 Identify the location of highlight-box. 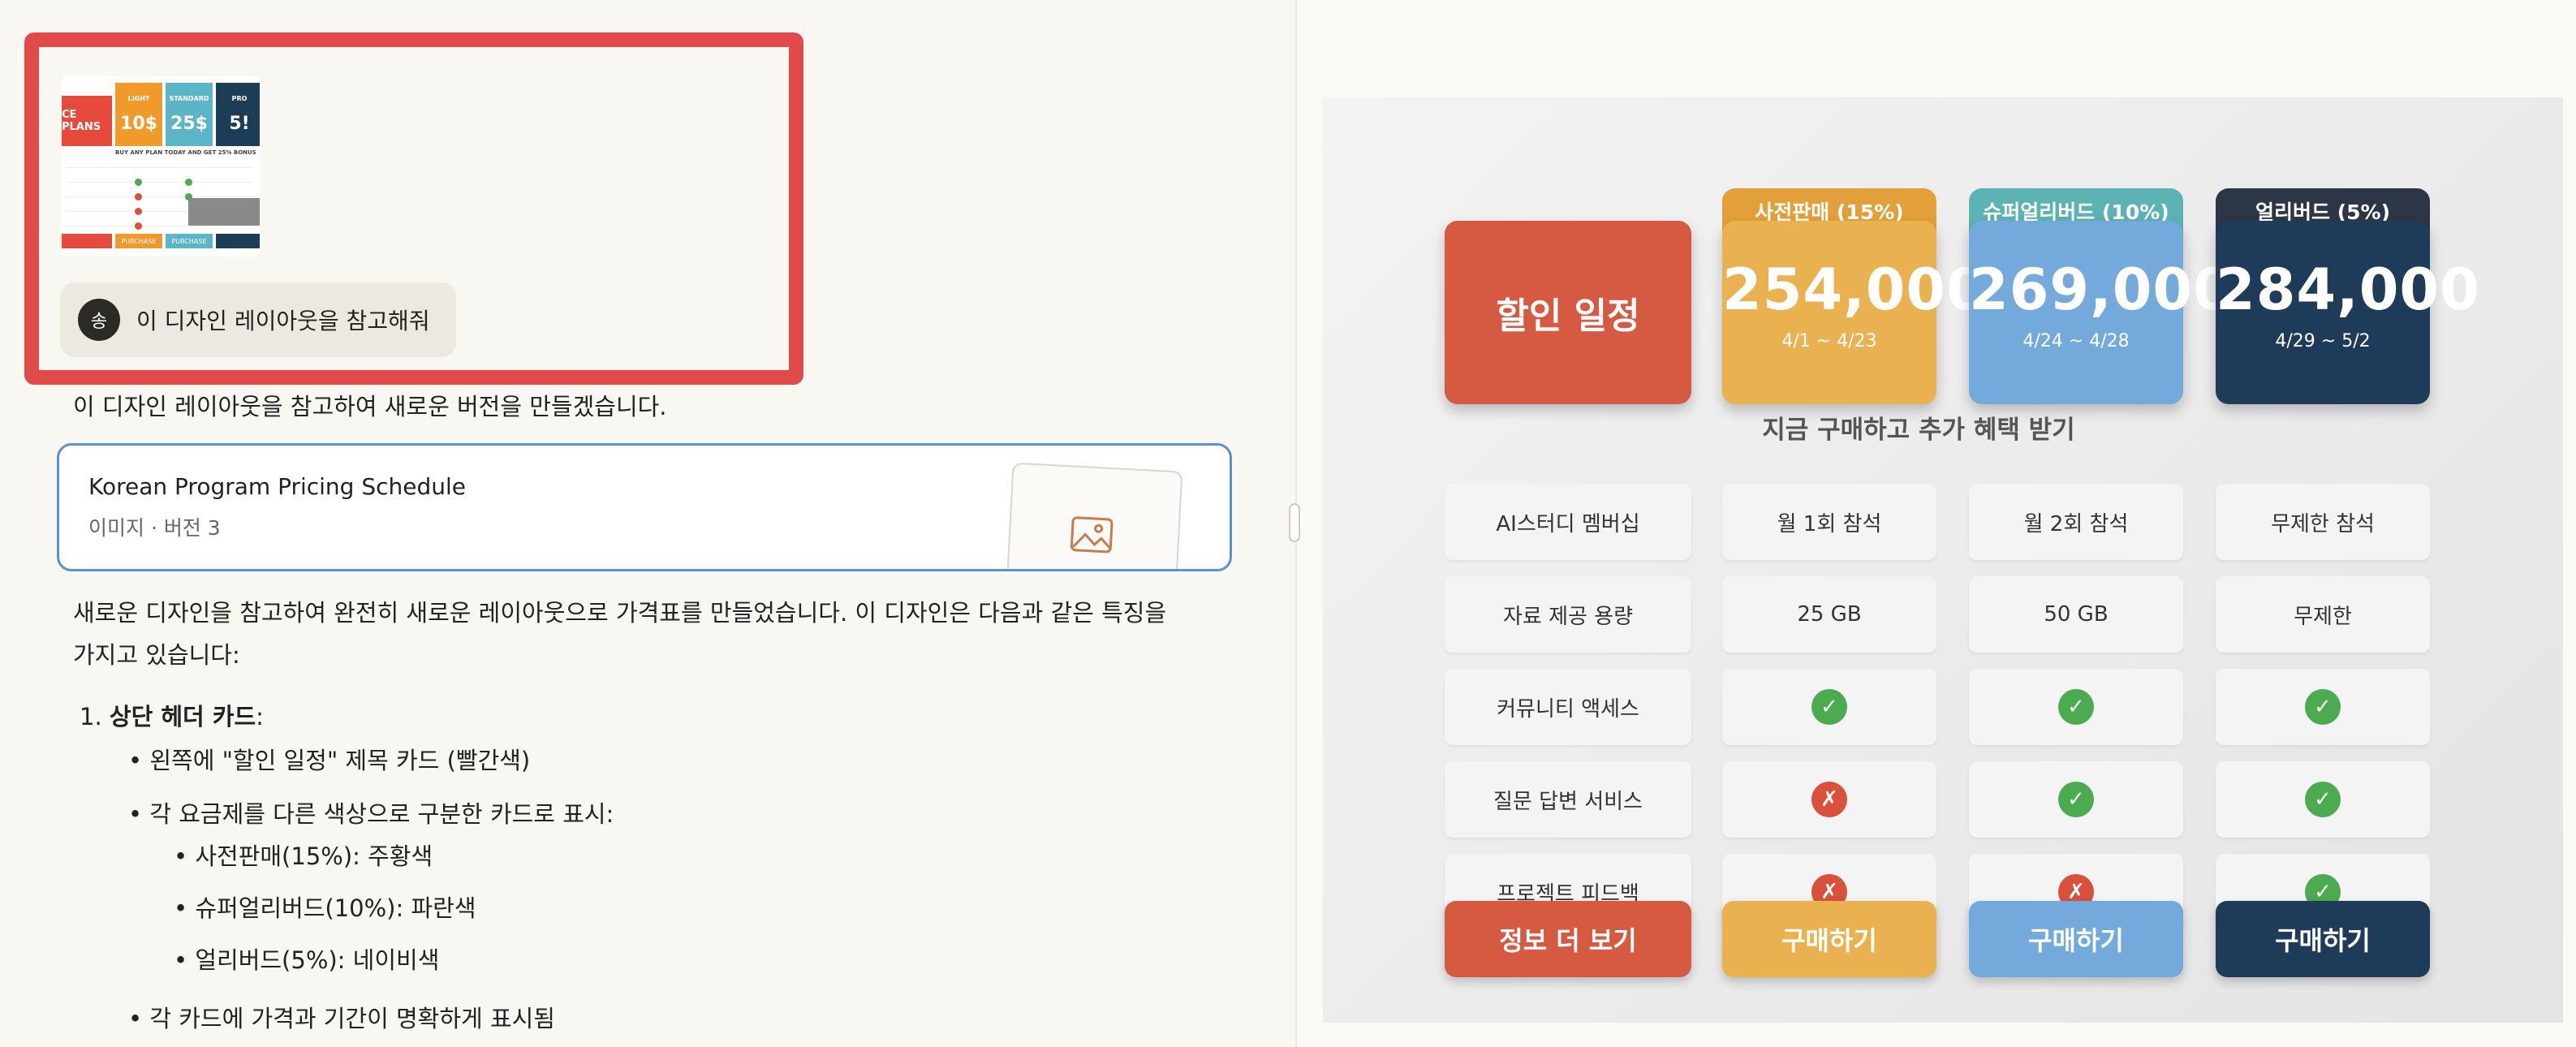
(414, 208).